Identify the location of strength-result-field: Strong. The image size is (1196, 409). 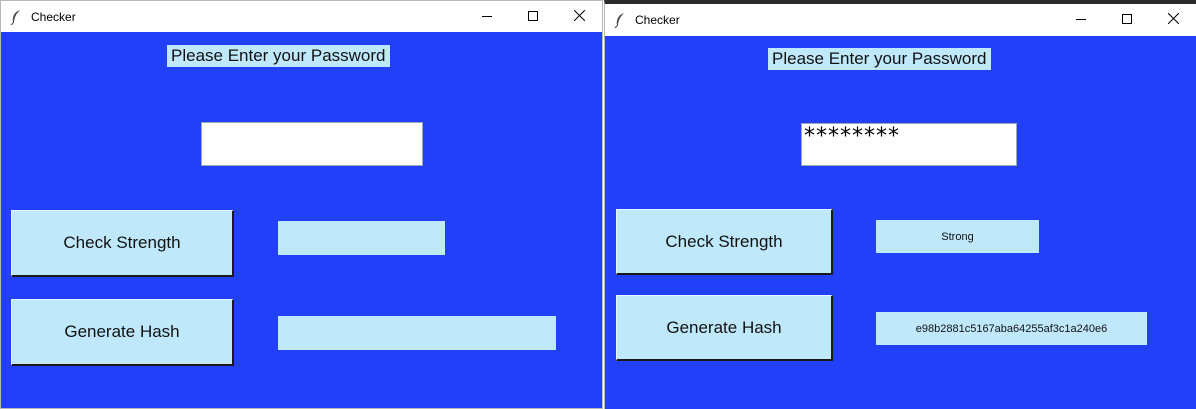
(957, 236).